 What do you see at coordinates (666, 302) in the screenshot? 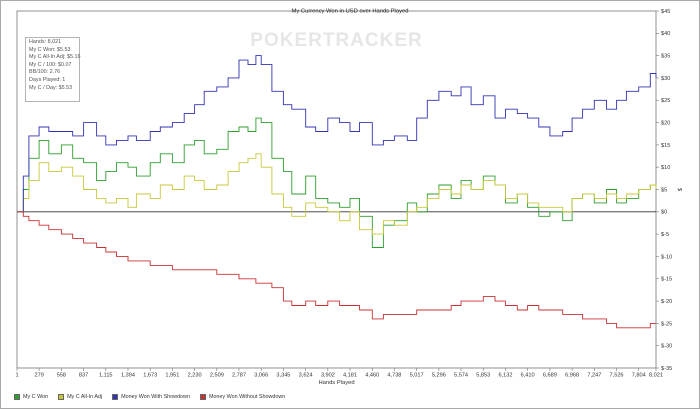
I see `y-tick-label: $-20` at bounding box center [666, 302].